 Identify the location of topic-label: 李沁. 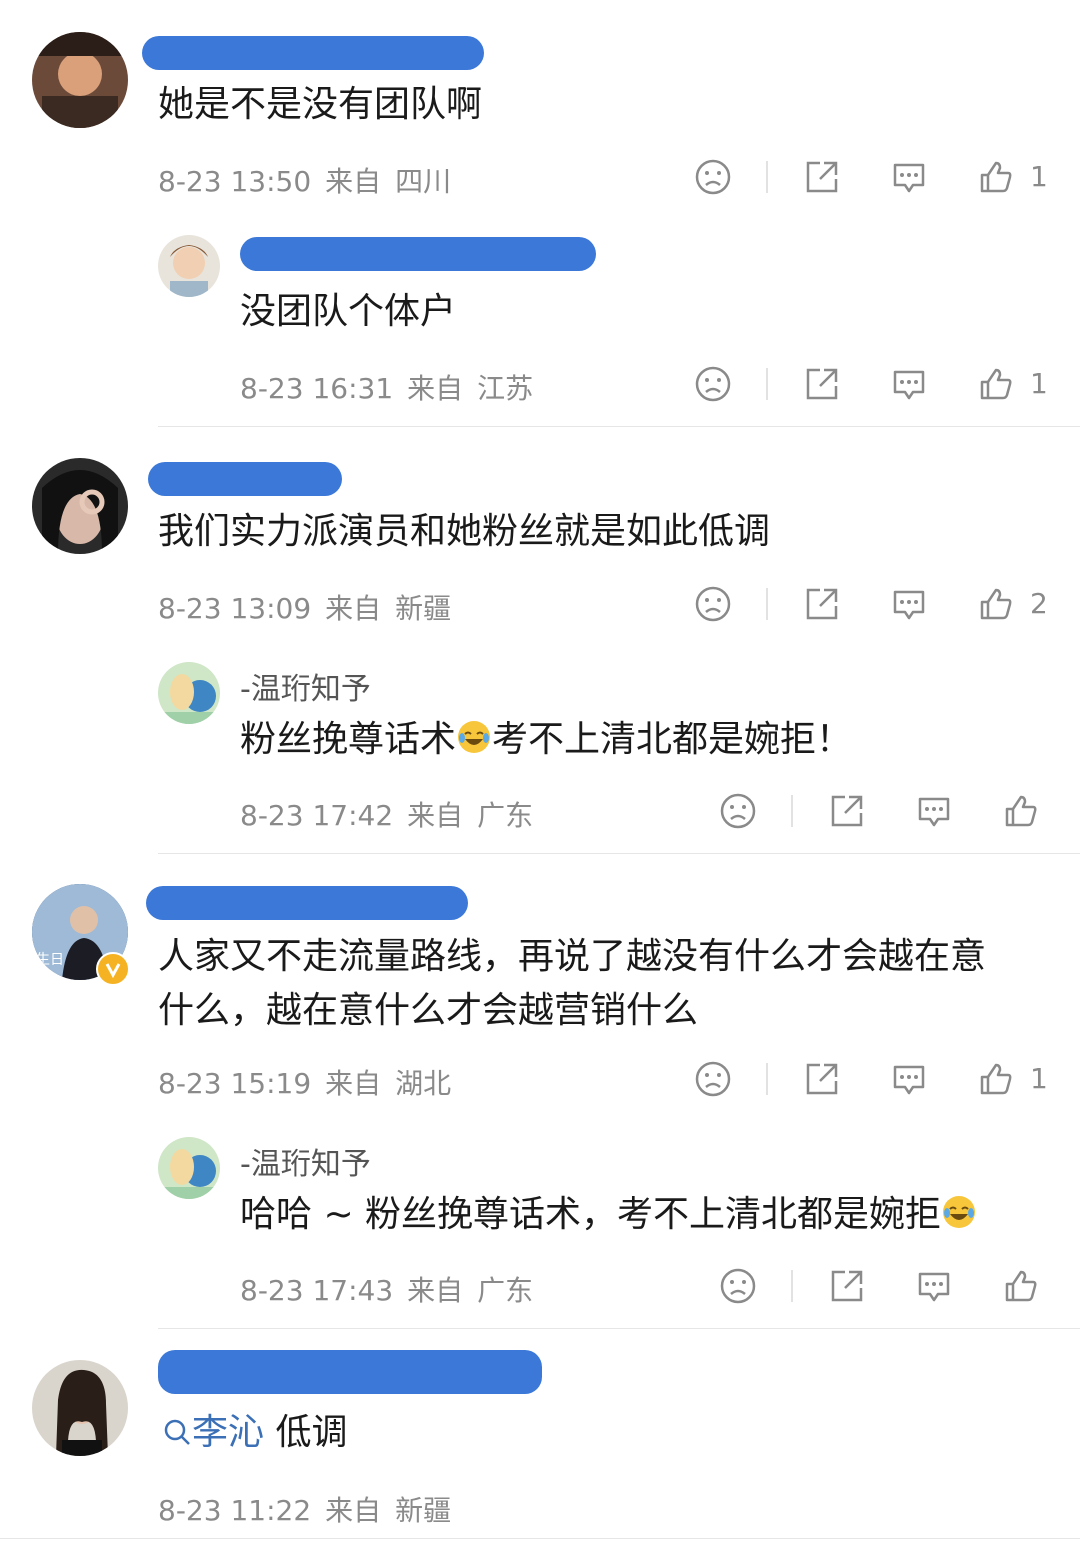
(228, 1432).